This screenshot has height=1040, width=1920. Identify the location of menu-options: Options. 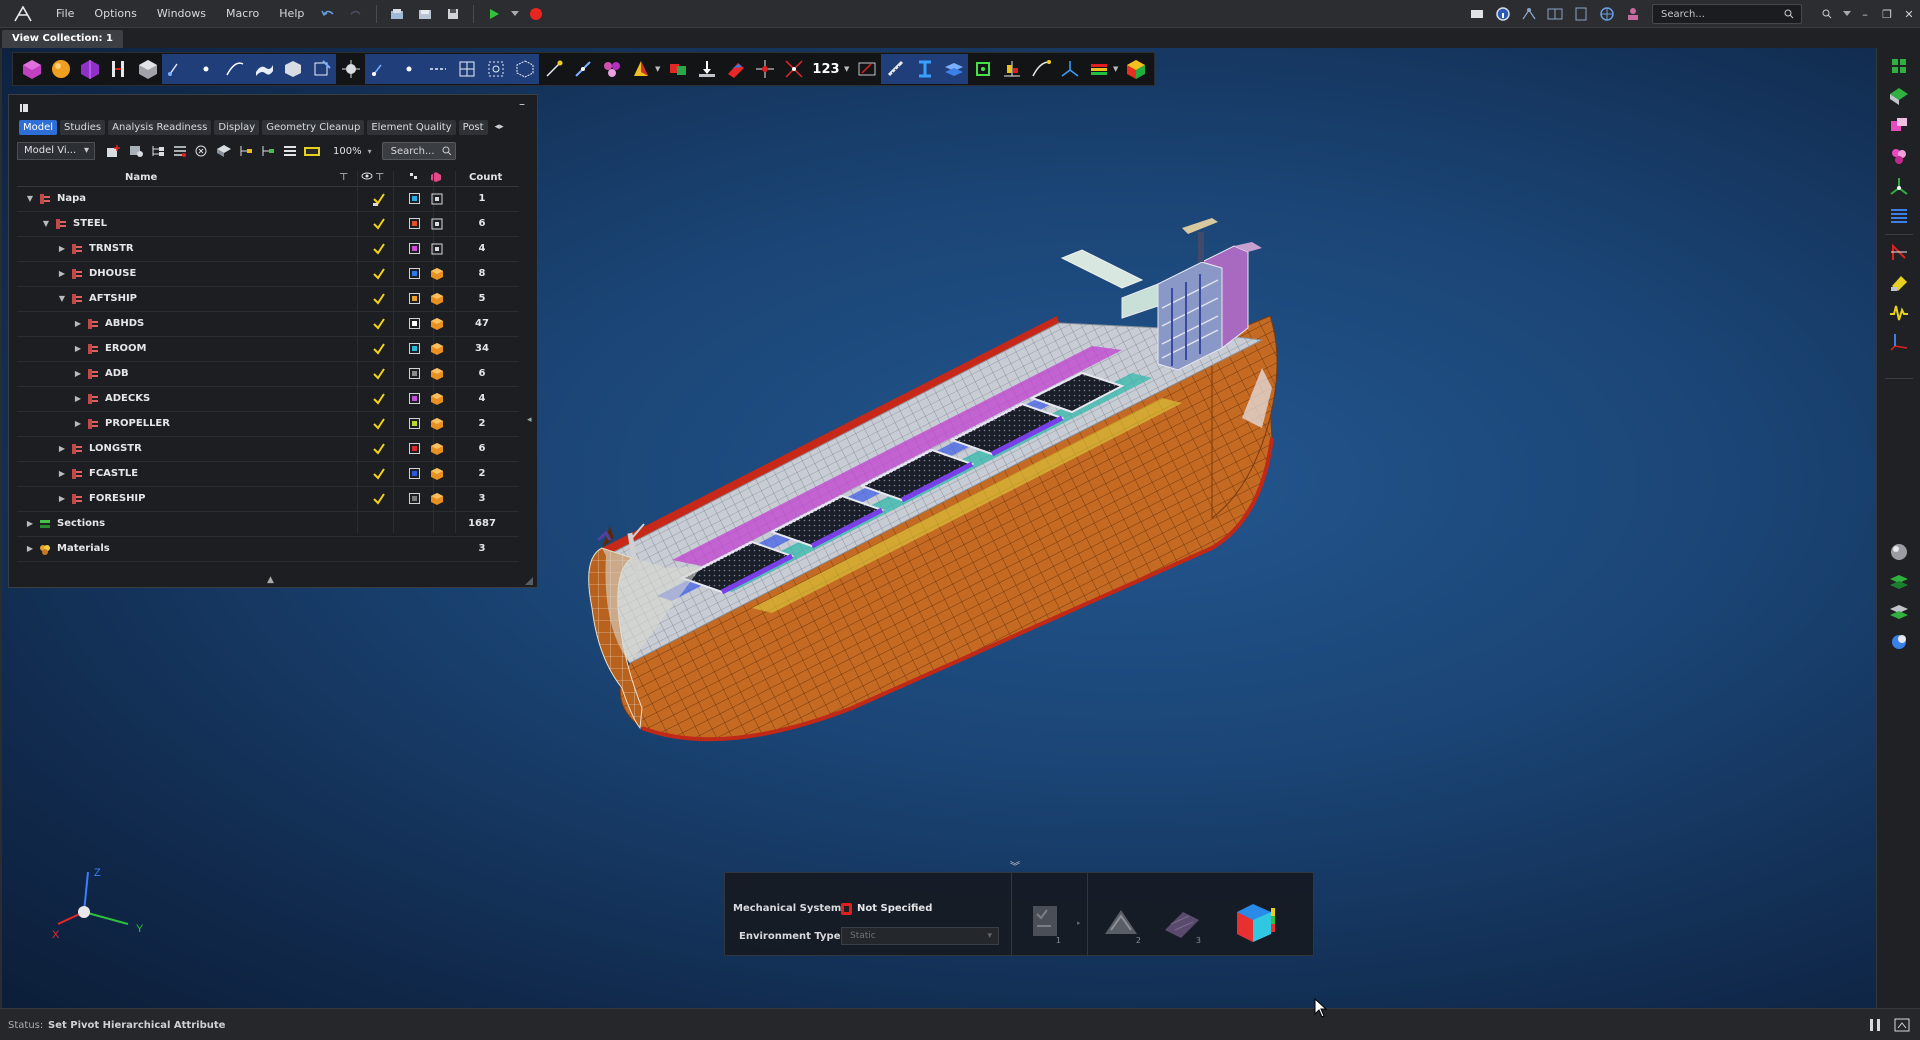
(115, 14).